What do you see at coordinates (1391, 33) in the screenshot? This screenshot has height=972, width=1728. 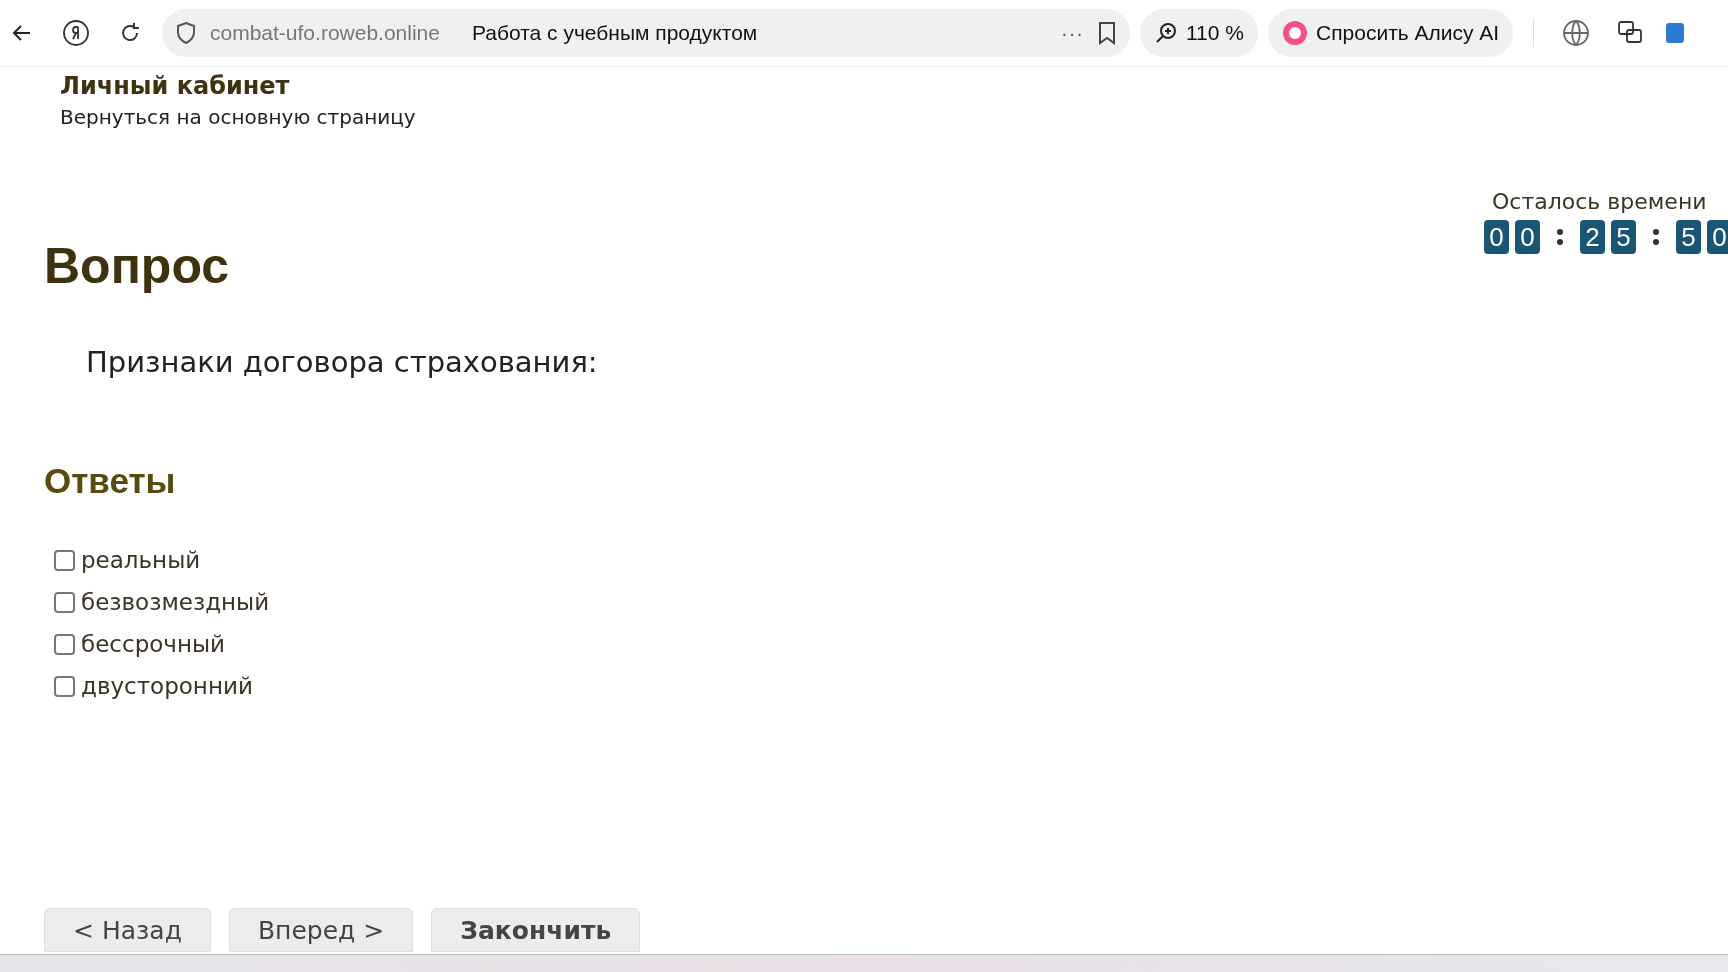 I see `assistant-button: Спросить Алису AI` at bounding box center [1391, 33].